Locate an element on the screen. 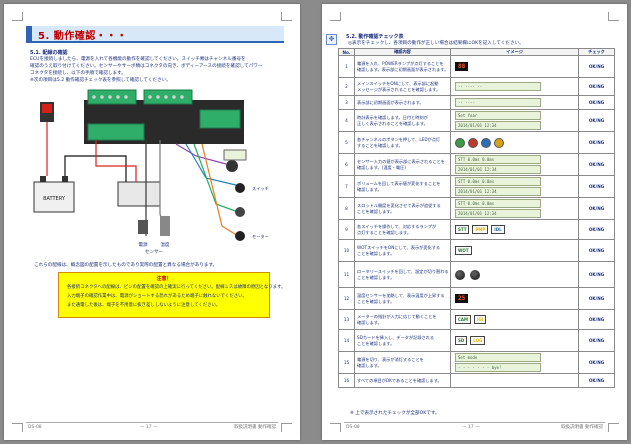  diagram-label: 電源 is located at coordinates (143, 244).